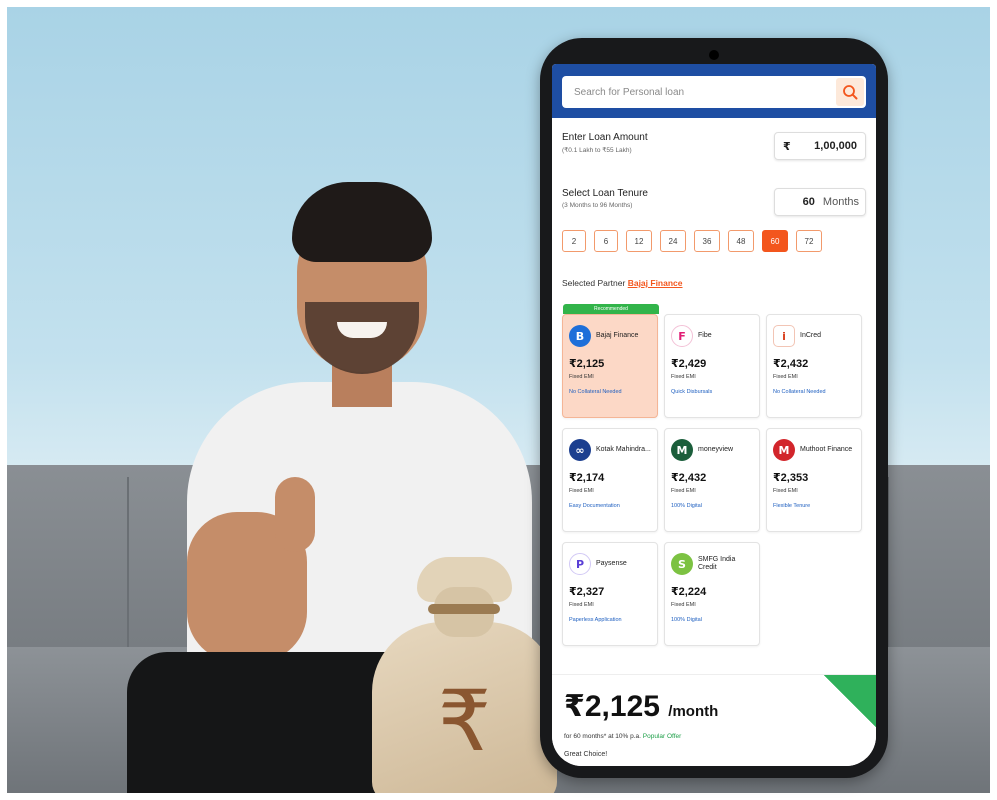 Image resolution: width=997 pixels, height=800 pixels. I want to click on partner-brand: M moneyview, so click(712, 450).